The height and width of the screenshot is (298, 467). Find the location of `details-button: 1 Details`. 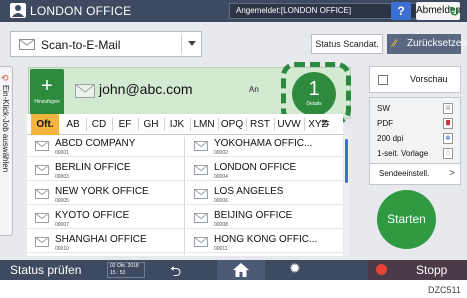

details-button: 1 Details is located at coordinates (314, 94).